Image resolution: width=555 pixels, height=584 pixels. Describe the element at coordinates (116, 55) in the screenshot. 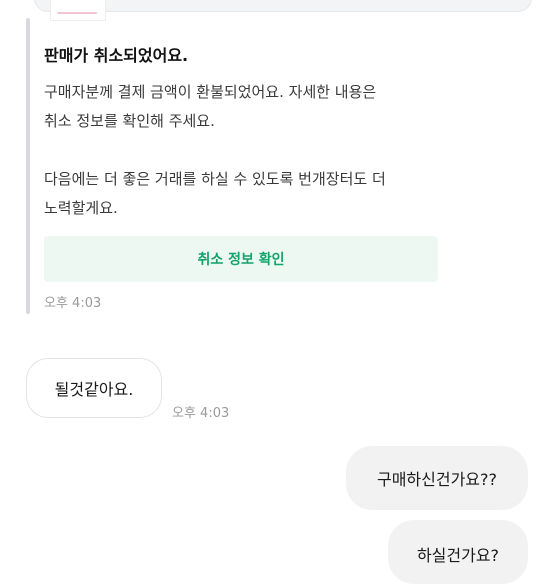

I see `card-title: 판매가 취소되었어요.` at that location.